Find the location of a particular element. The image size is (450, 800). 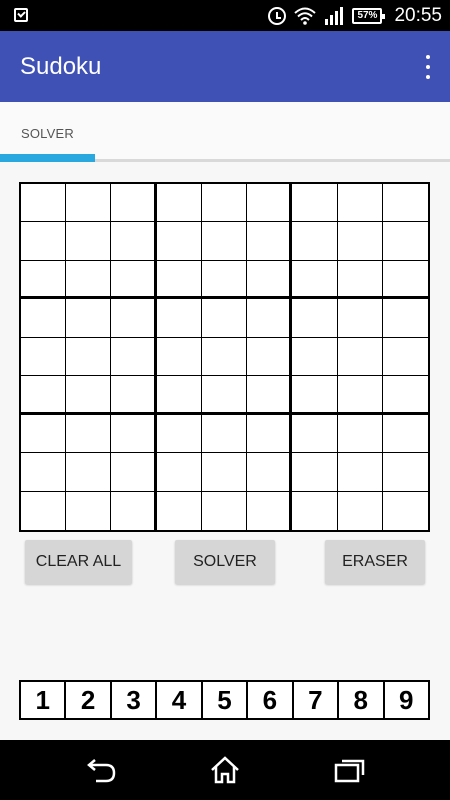

number-key-9: 9 is located at coordinates (406, 700).